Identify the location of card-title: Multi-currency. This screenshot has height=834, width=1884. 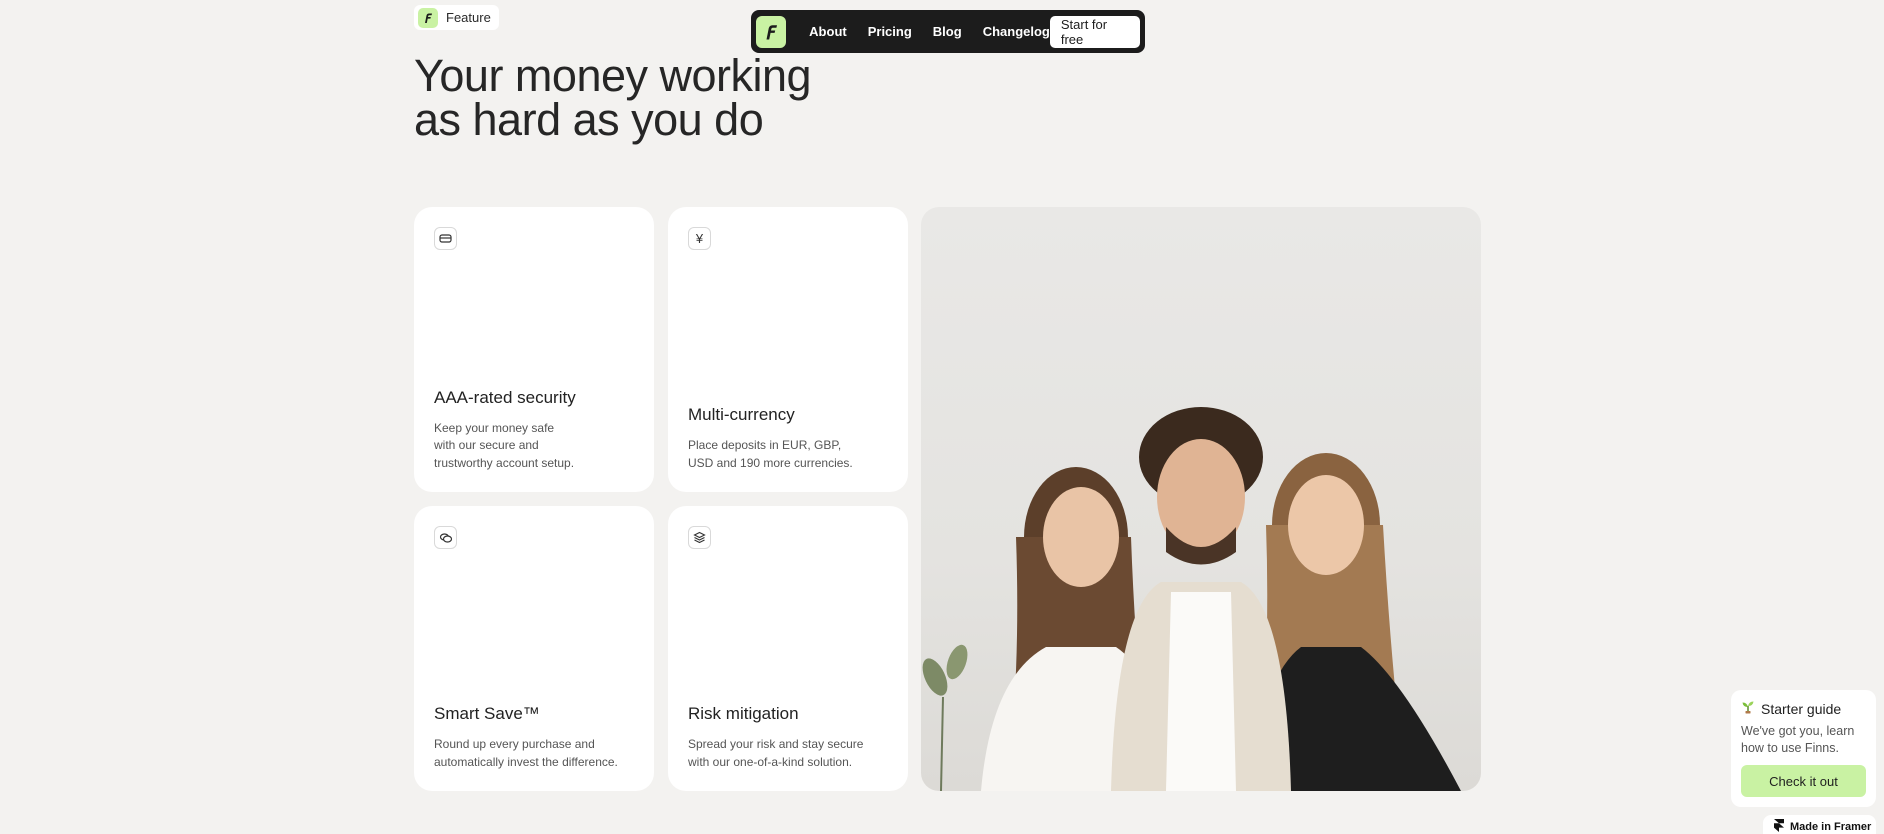
(741, 414).